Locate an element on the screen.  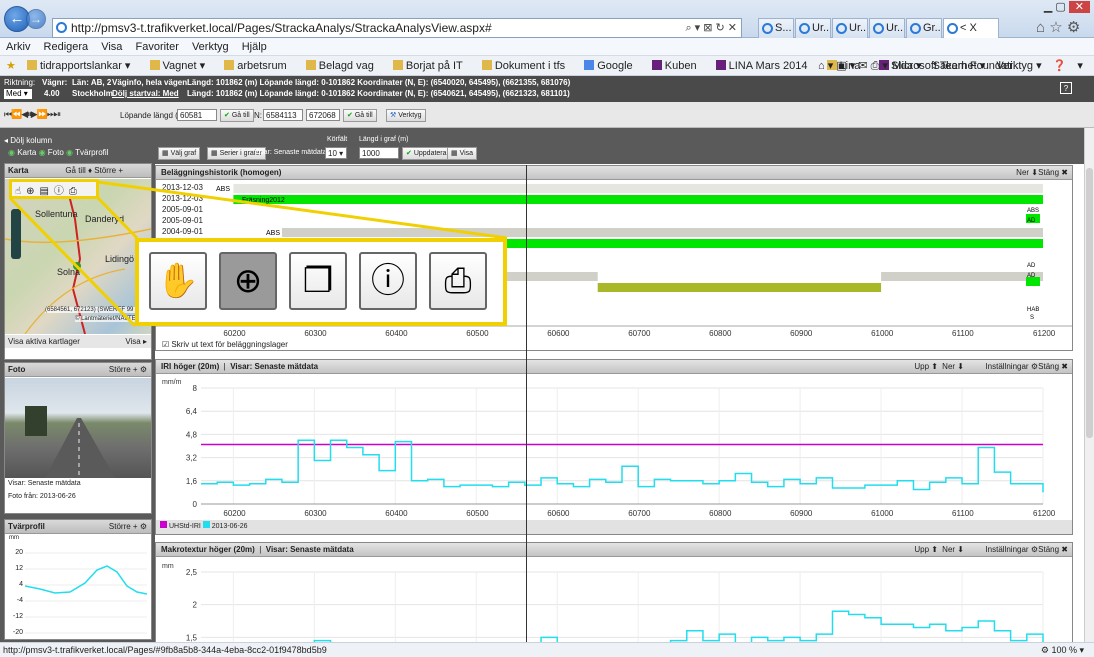
fav-item: Dokument i tfs is located at coordinates (527, 66).